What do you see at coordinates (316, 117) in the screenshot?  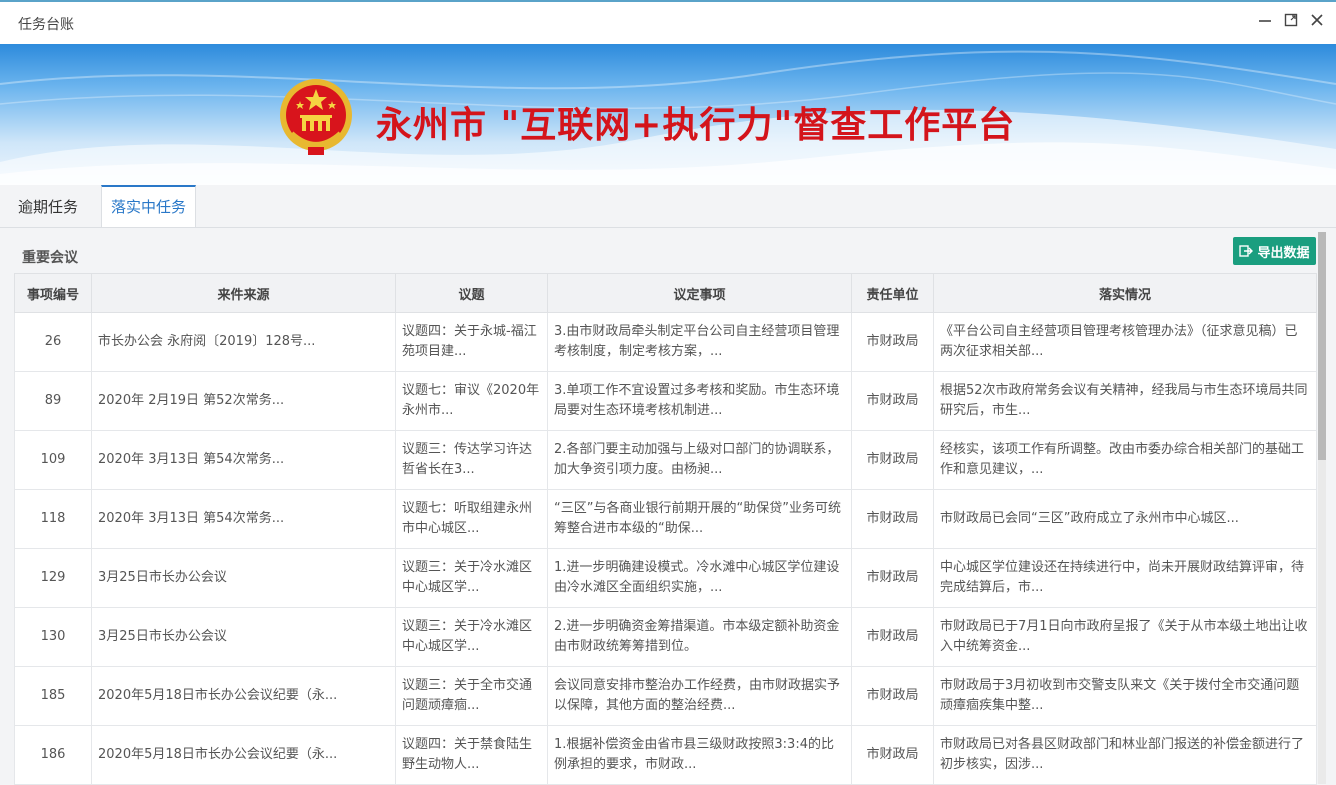 I see `national-emblem-icon` at bounding box center [316, 117].